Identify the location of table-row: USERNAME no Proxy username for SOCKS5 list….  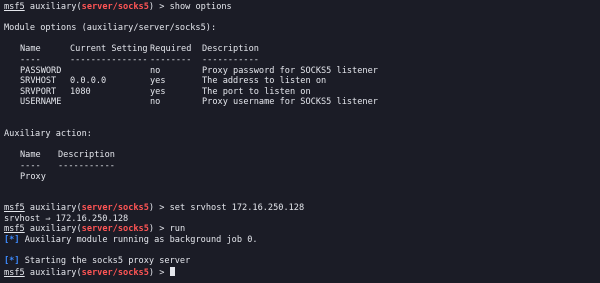
(199, 102).